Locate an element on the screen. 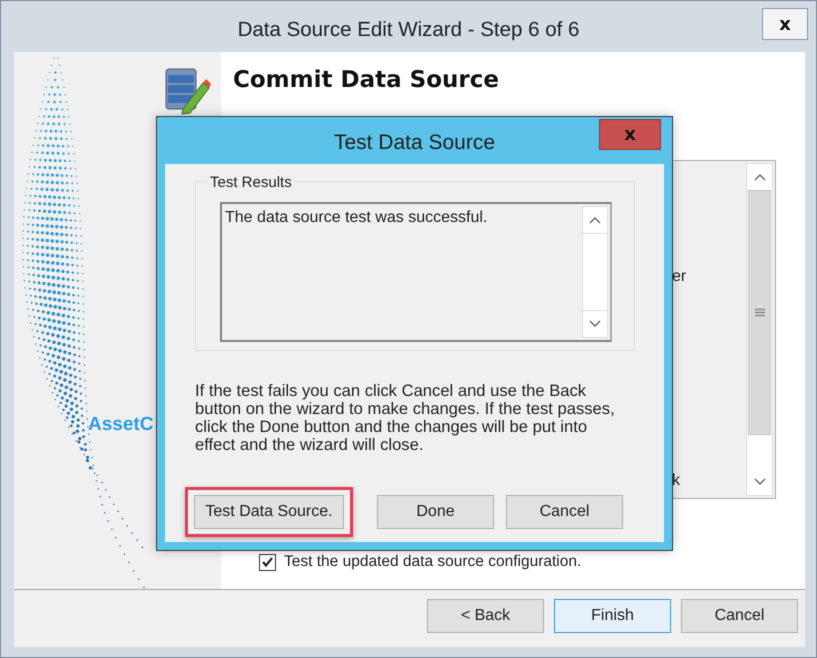 Image resolution: width=817 pixels, height=658 pixels. dialog-button: Cancel is located at coordinates (564, 512).